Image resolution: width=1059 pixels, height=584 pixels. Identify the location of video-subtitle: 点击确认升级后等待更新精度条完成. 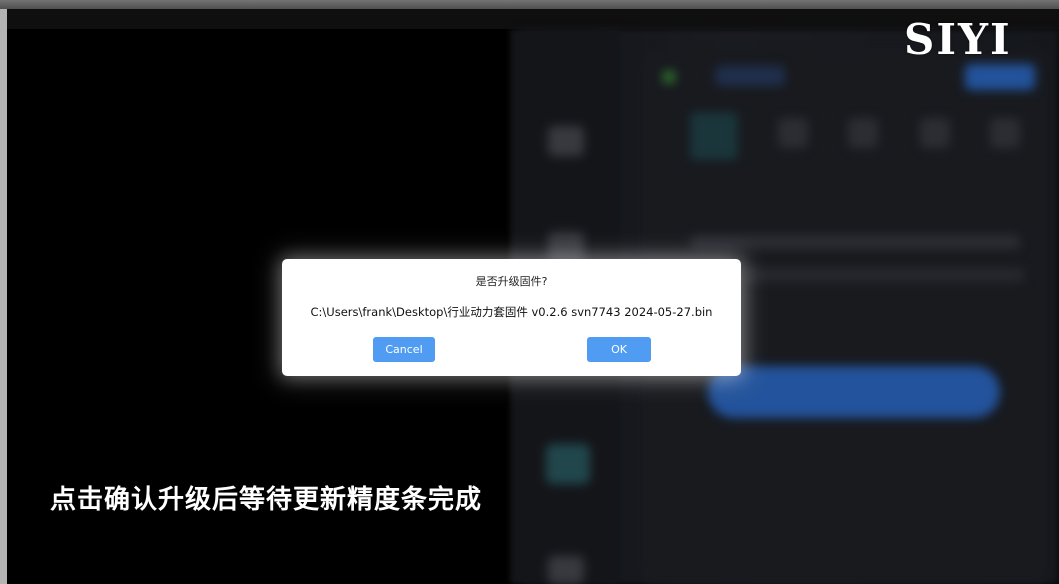
(266, 500).